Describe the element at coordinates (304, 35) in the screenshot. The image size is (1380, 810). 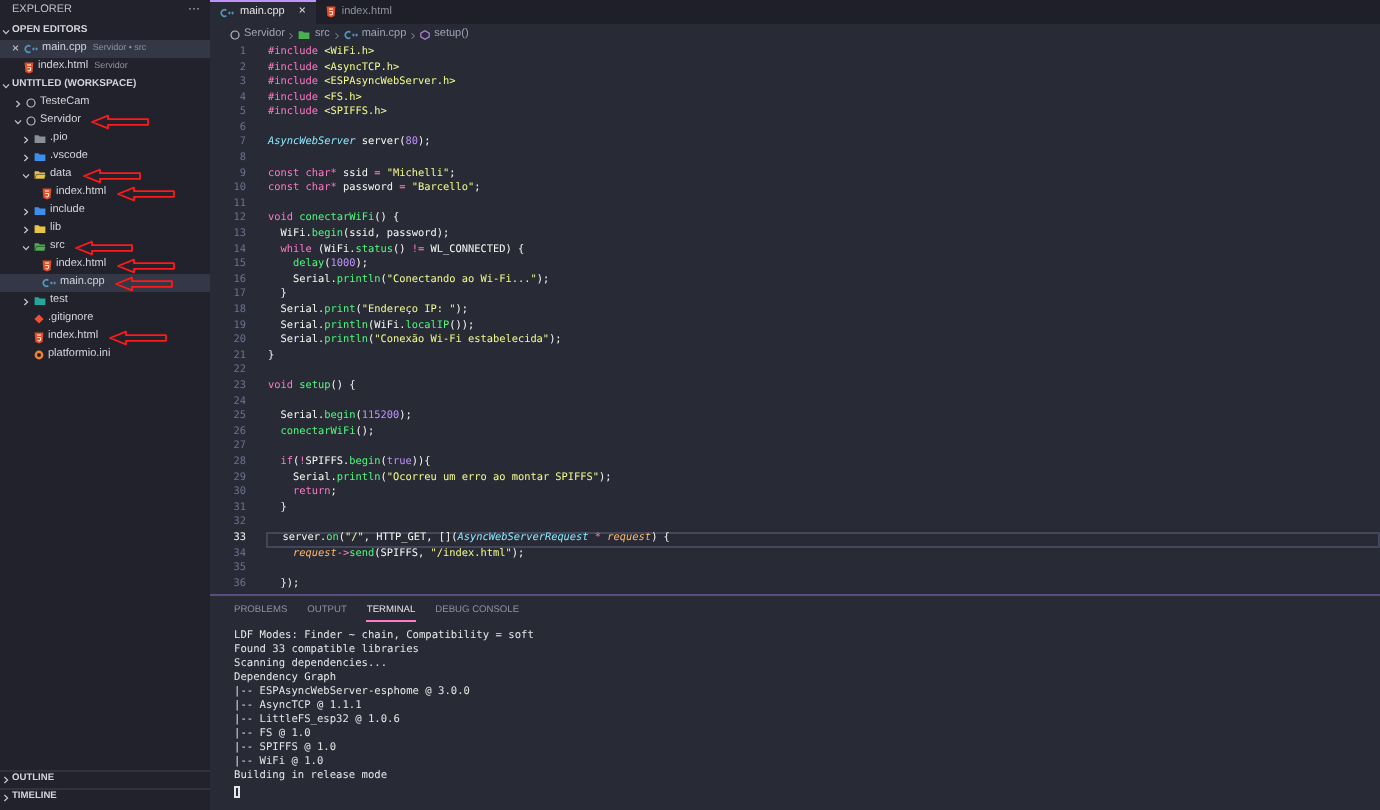
I see `folder-icon` at that location.